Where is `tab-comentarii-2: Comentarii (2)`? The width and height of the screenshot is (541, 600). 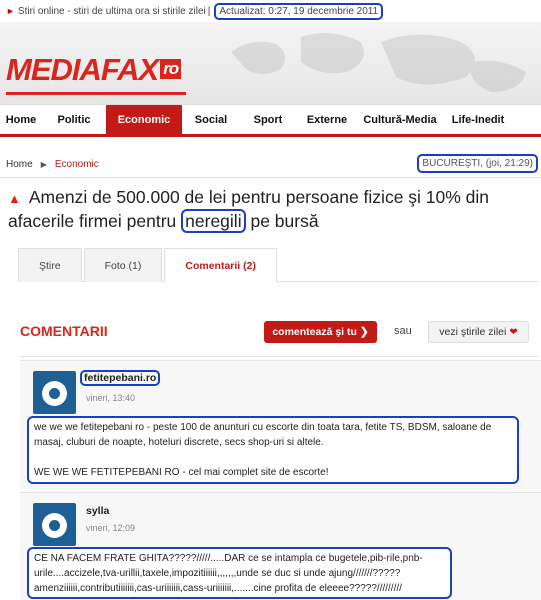
tab-comentarii-2: Comentarii (2) is located at coordinates (220, 265).